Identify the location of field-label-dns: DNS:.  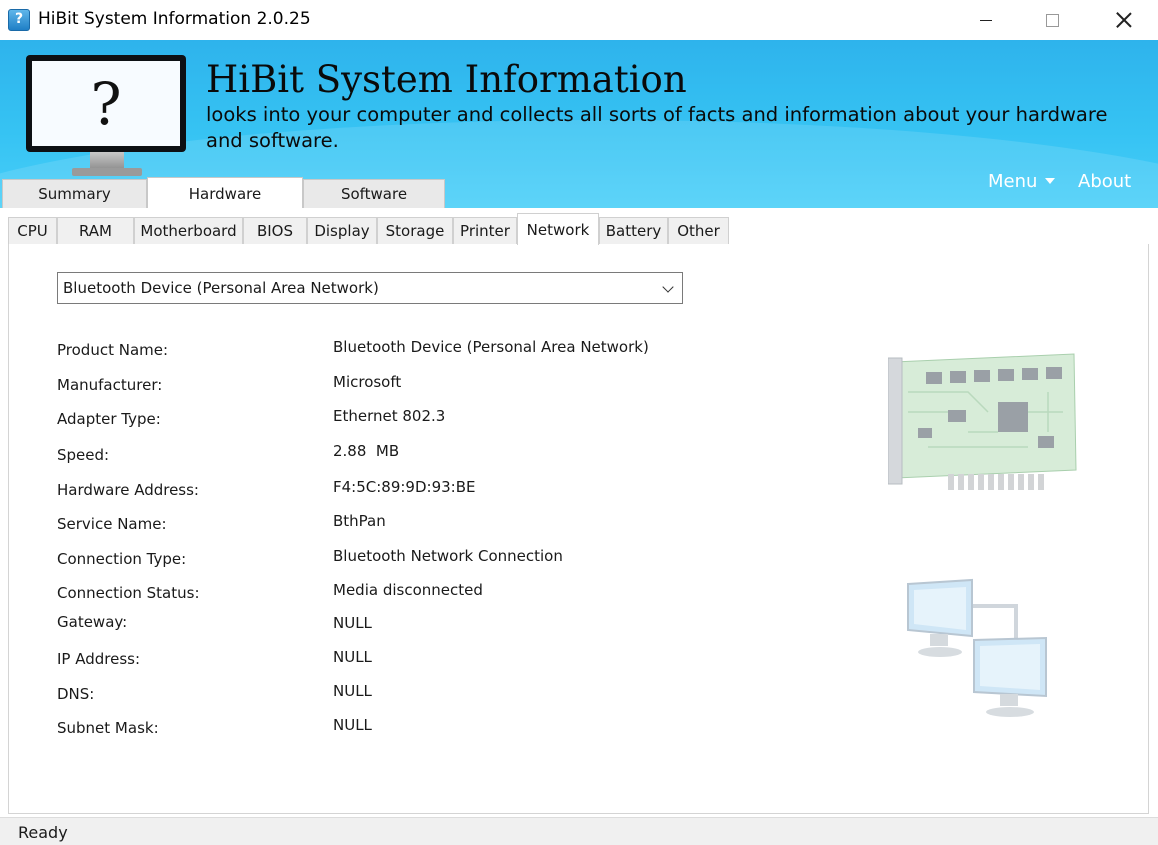
(76, 694).